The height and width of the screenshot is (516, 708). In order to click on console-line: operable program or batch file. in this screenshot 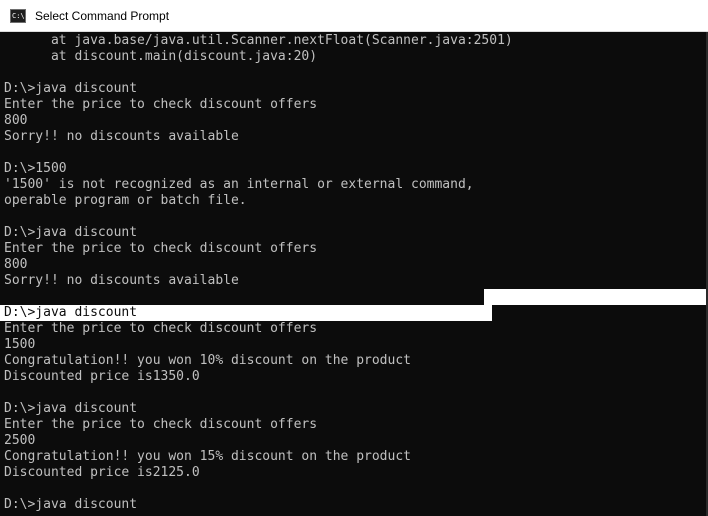, I will do `click(125, 200)`.